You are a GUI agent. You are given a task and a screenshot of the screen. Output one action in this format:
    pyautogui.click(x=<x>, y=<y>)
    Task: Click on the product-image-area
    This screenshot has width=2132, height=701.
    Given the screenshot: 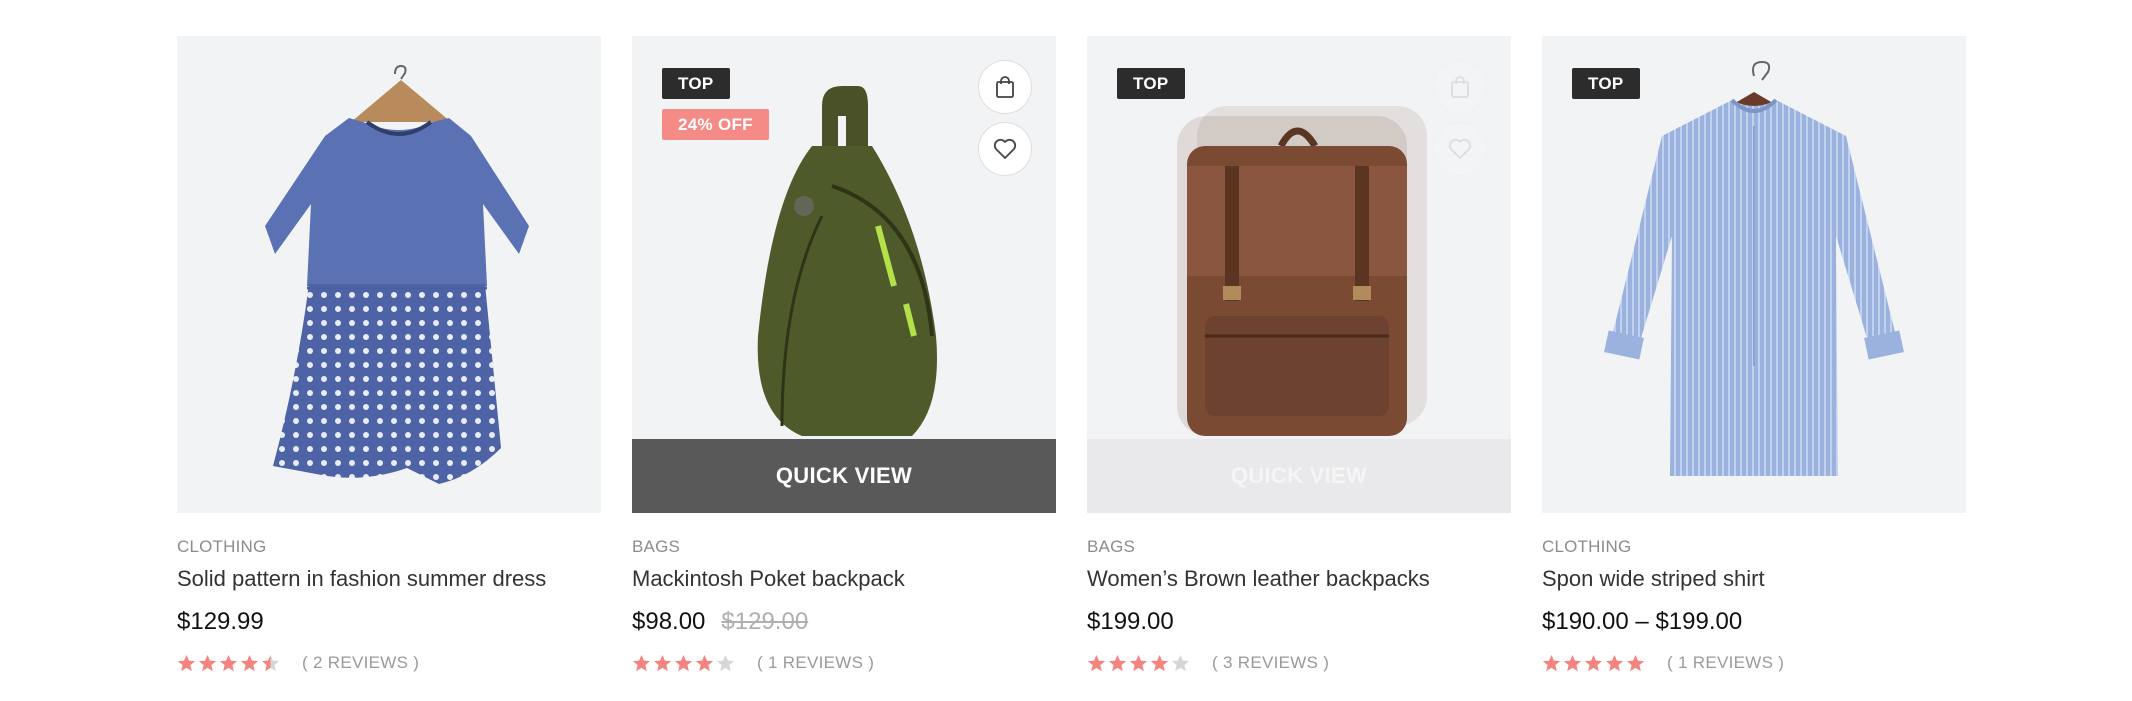 What is the action you would take?
    pyautogui.click(x=389, y=274)
    